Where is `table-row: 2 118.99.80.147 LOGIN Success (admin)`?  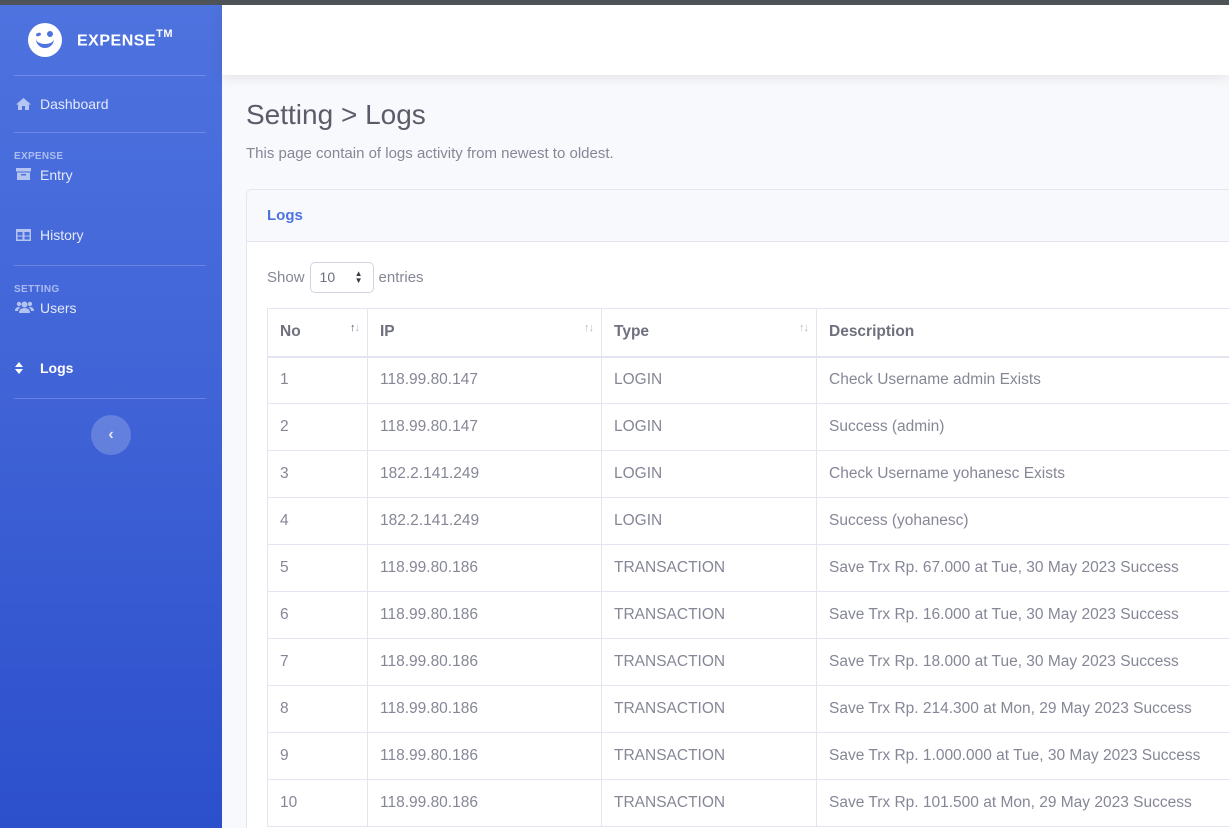
table-row: 2 118.99.80.147 LOGIN Success (admin) is located at coordinates (748, 427).